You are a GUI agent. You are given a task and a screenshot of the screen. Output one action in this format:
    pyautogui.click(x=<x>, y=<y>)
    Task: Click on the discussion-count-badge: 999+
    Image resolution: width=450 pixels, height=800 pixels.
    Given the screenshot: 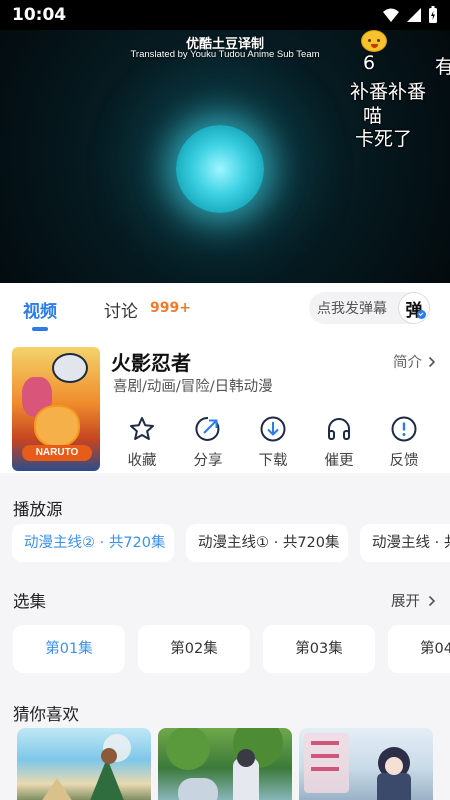 What is the action you would take?
    pyautogui.click(x=170, y=308)
    